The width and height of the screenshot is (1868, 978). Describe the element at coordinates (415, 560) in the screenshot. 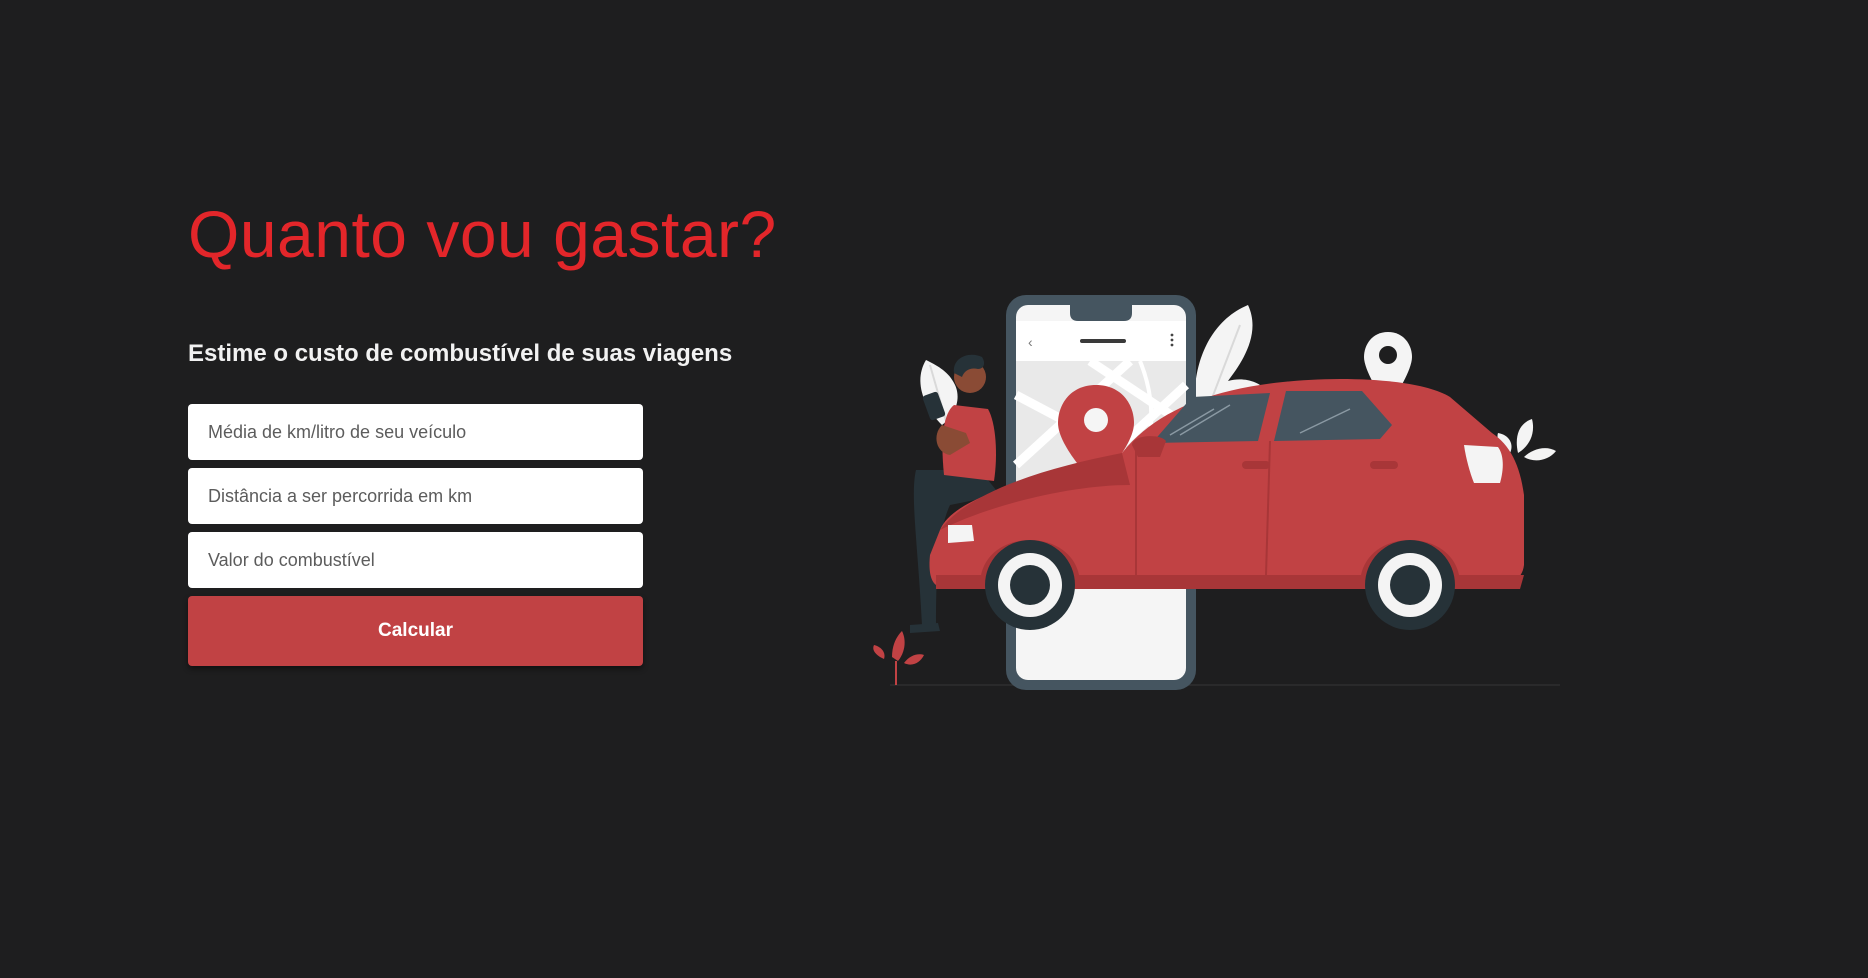

I see `fuel-price-input` at that location.